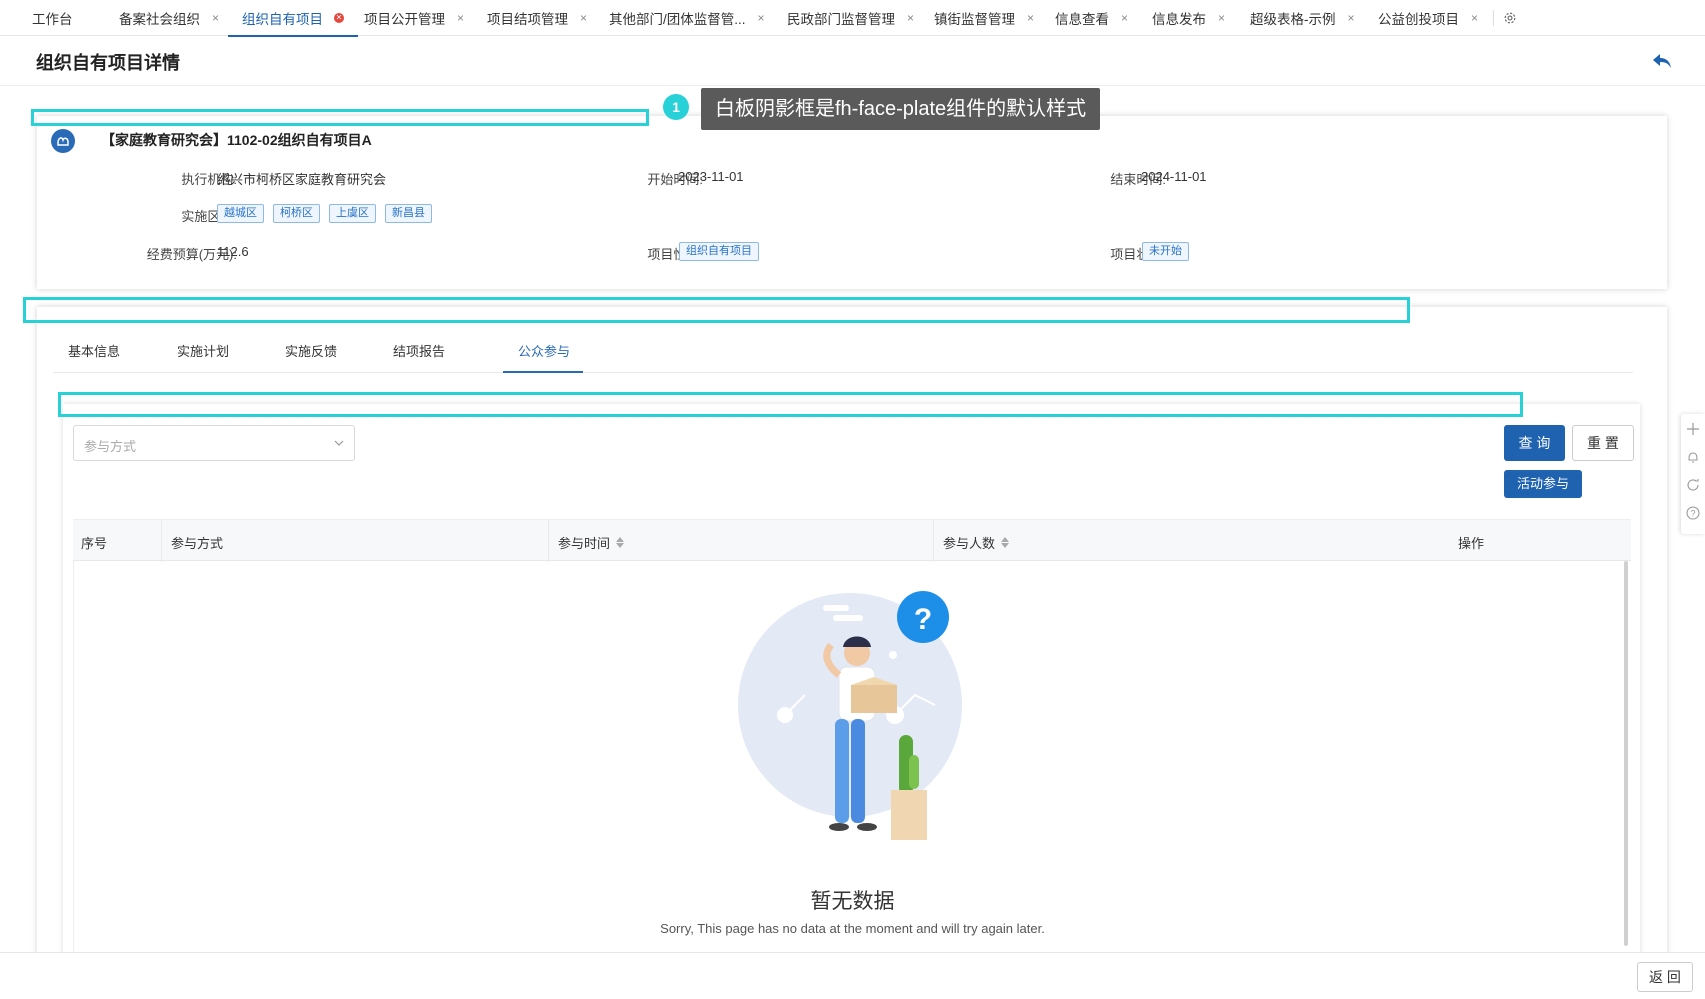 The height and width of the screenshot is (999, 1705). I want to click on tab-project-closing: 项目结项管理 ×, so click(537, 18).